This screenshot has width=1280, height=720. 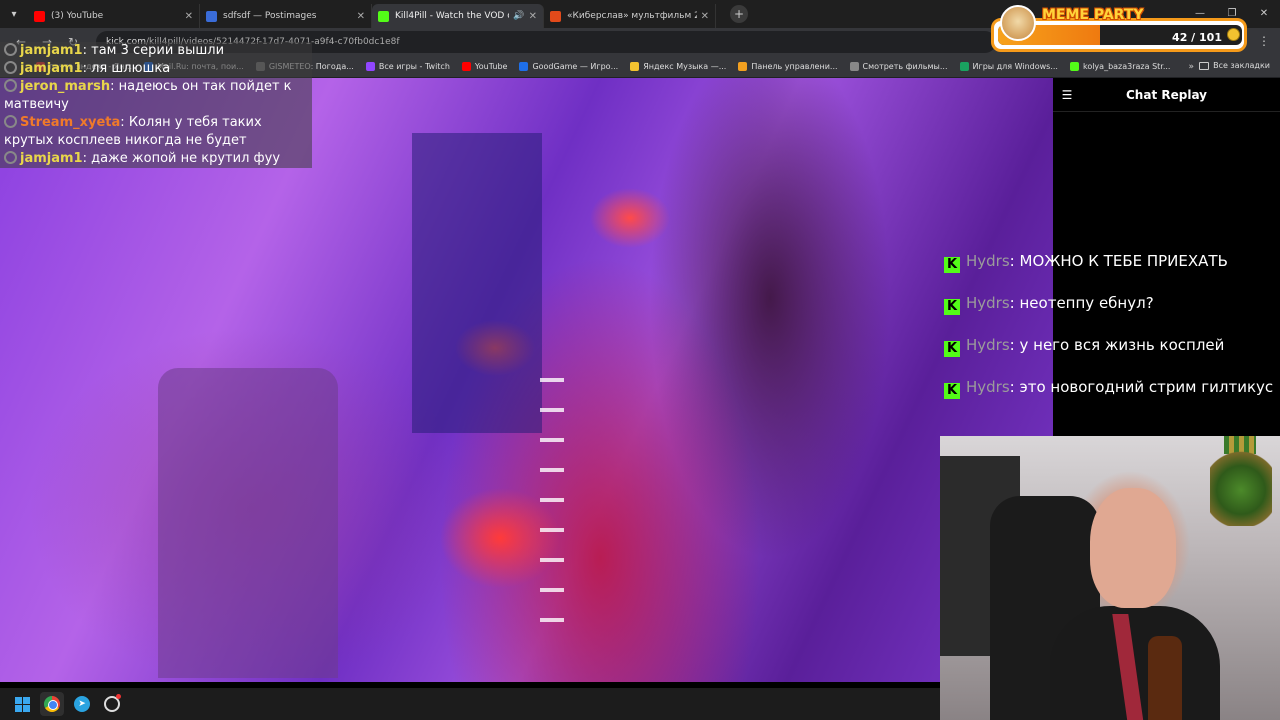 What do you see at coordinates (407, 66) in the screenshot?
I see `bookmark-item: Все игры - Twitch` at bounding box center [407, 66].